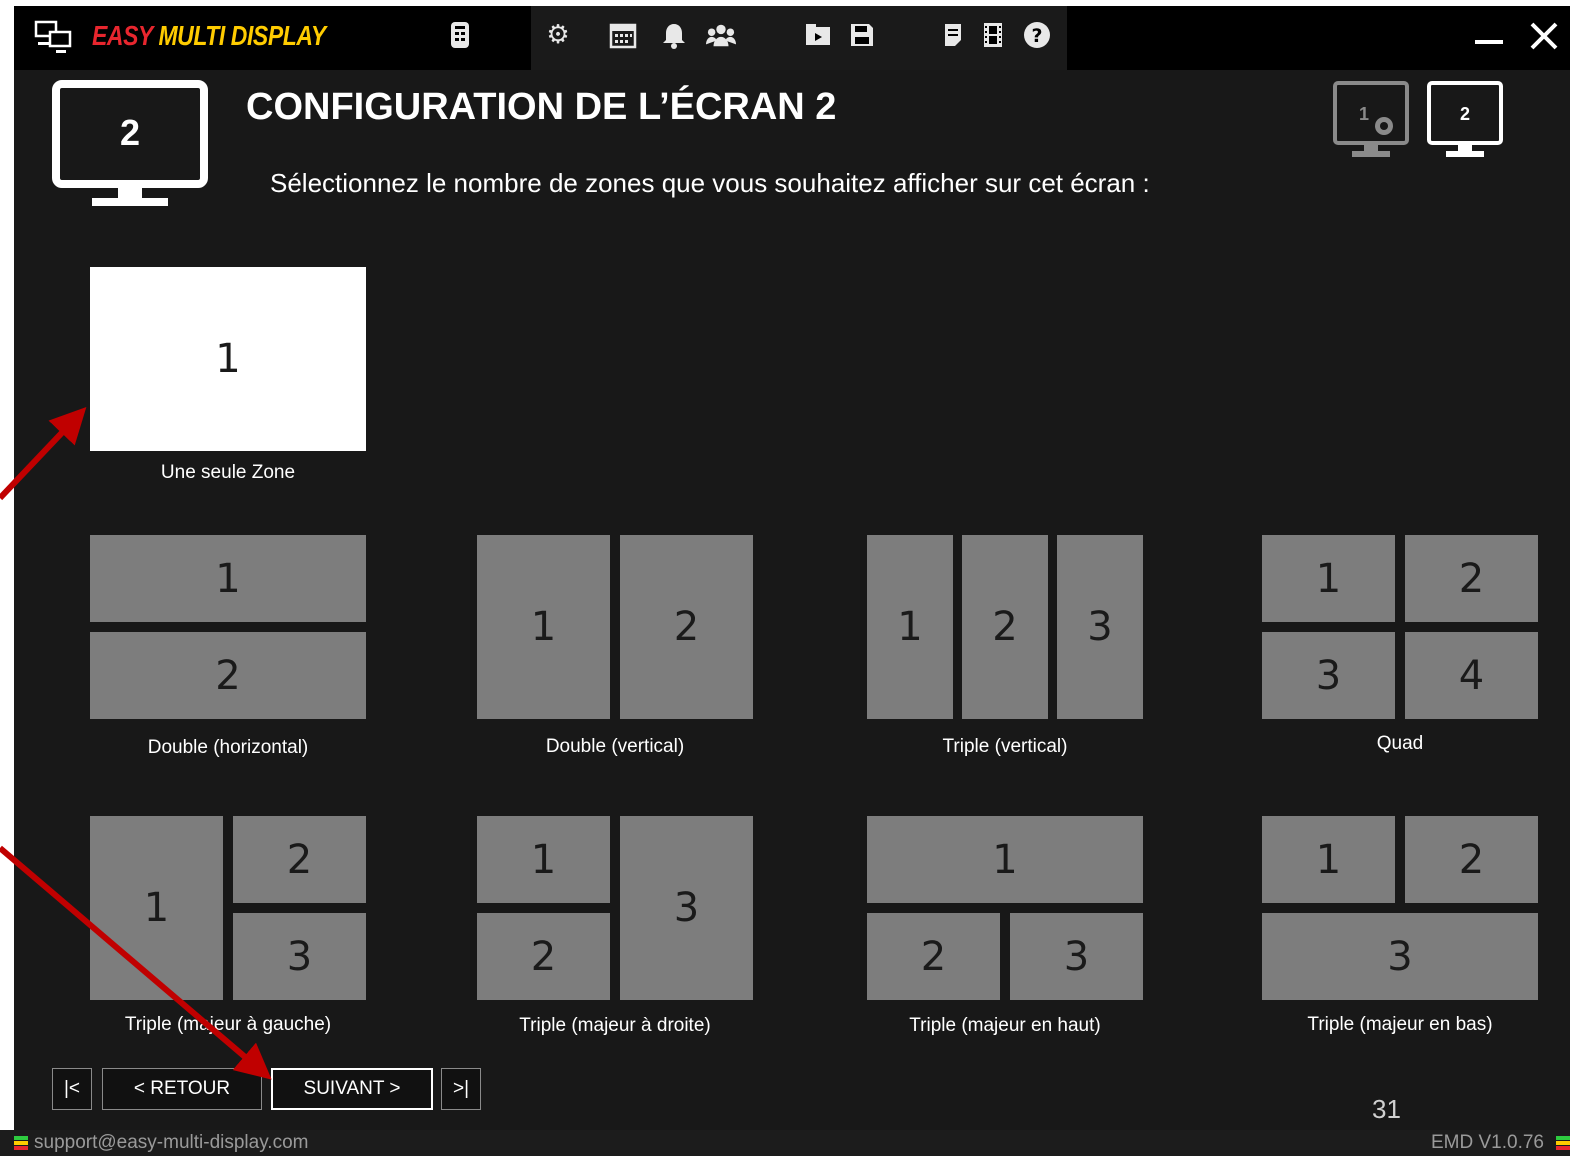 The height and width of the screenshot is (1156, 1570). What do you see at coordinates (352, 1089) in the screenshot?
I see `next-button: SUIVANT >` at bounding box center [352, 1089].